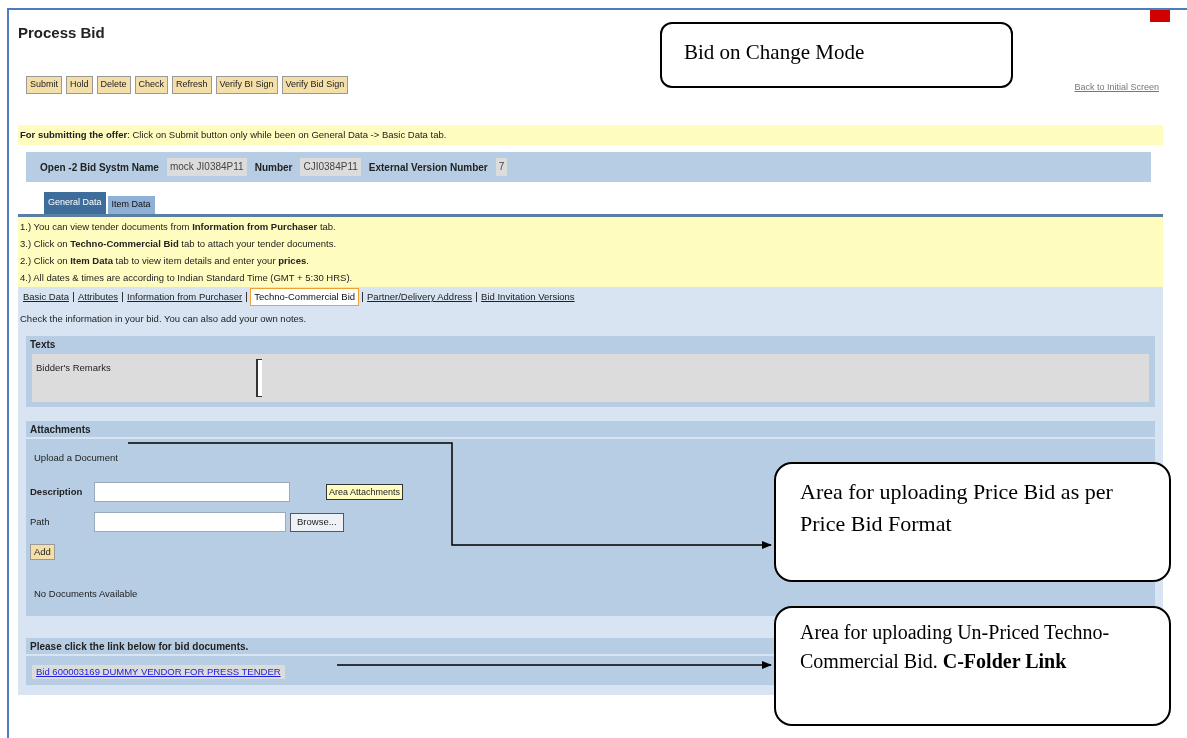 The height and width of the screenshot is (738, 1187). Describe the element at coordinates (62, 32) in the screenshot. I see `page-title: Process Bid` at that location.